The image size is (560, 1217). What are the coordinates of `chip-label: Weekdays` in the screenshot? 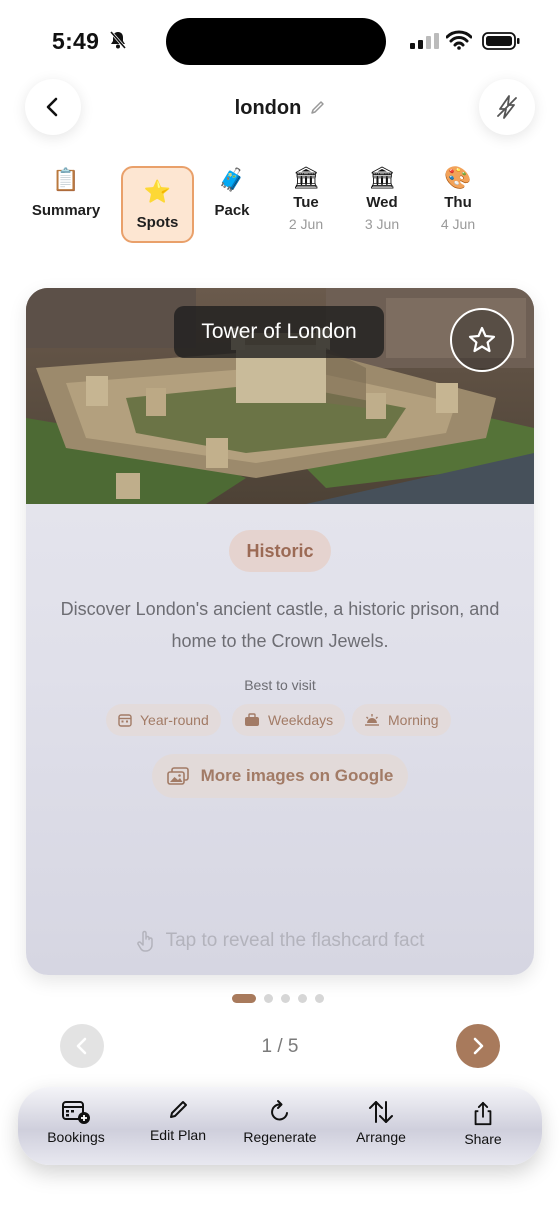 It's located at (301, 720).